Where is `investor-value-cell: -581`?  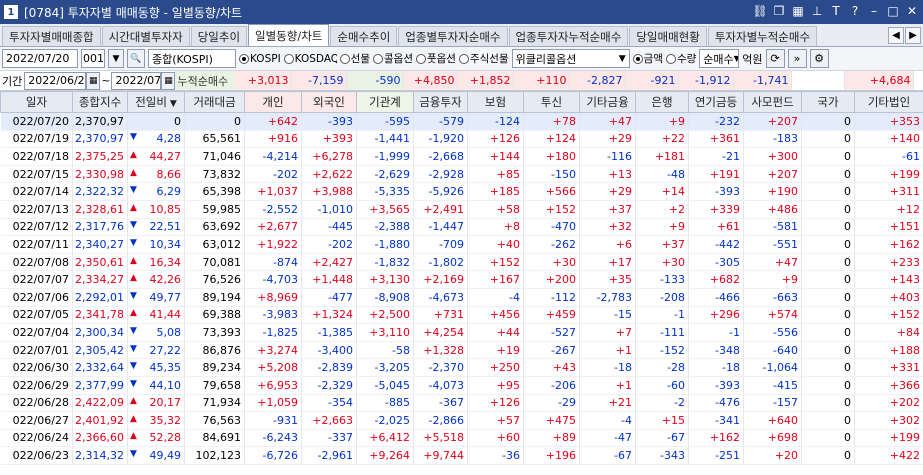 investor-value-cell: -581 is located at coordinates (772, 227).